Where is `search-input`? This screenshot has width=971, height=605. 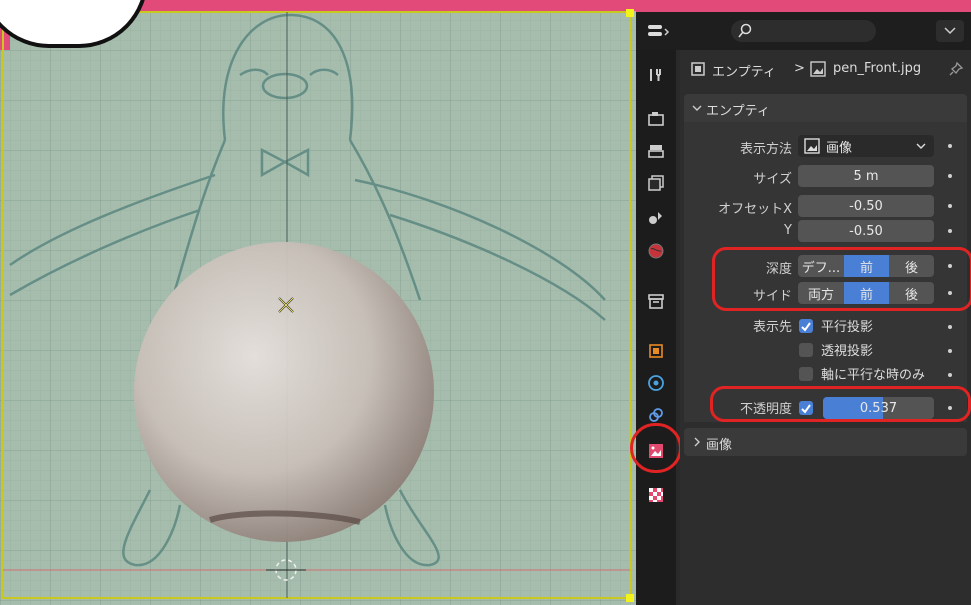
search-input is located at coordinates (803, 31).